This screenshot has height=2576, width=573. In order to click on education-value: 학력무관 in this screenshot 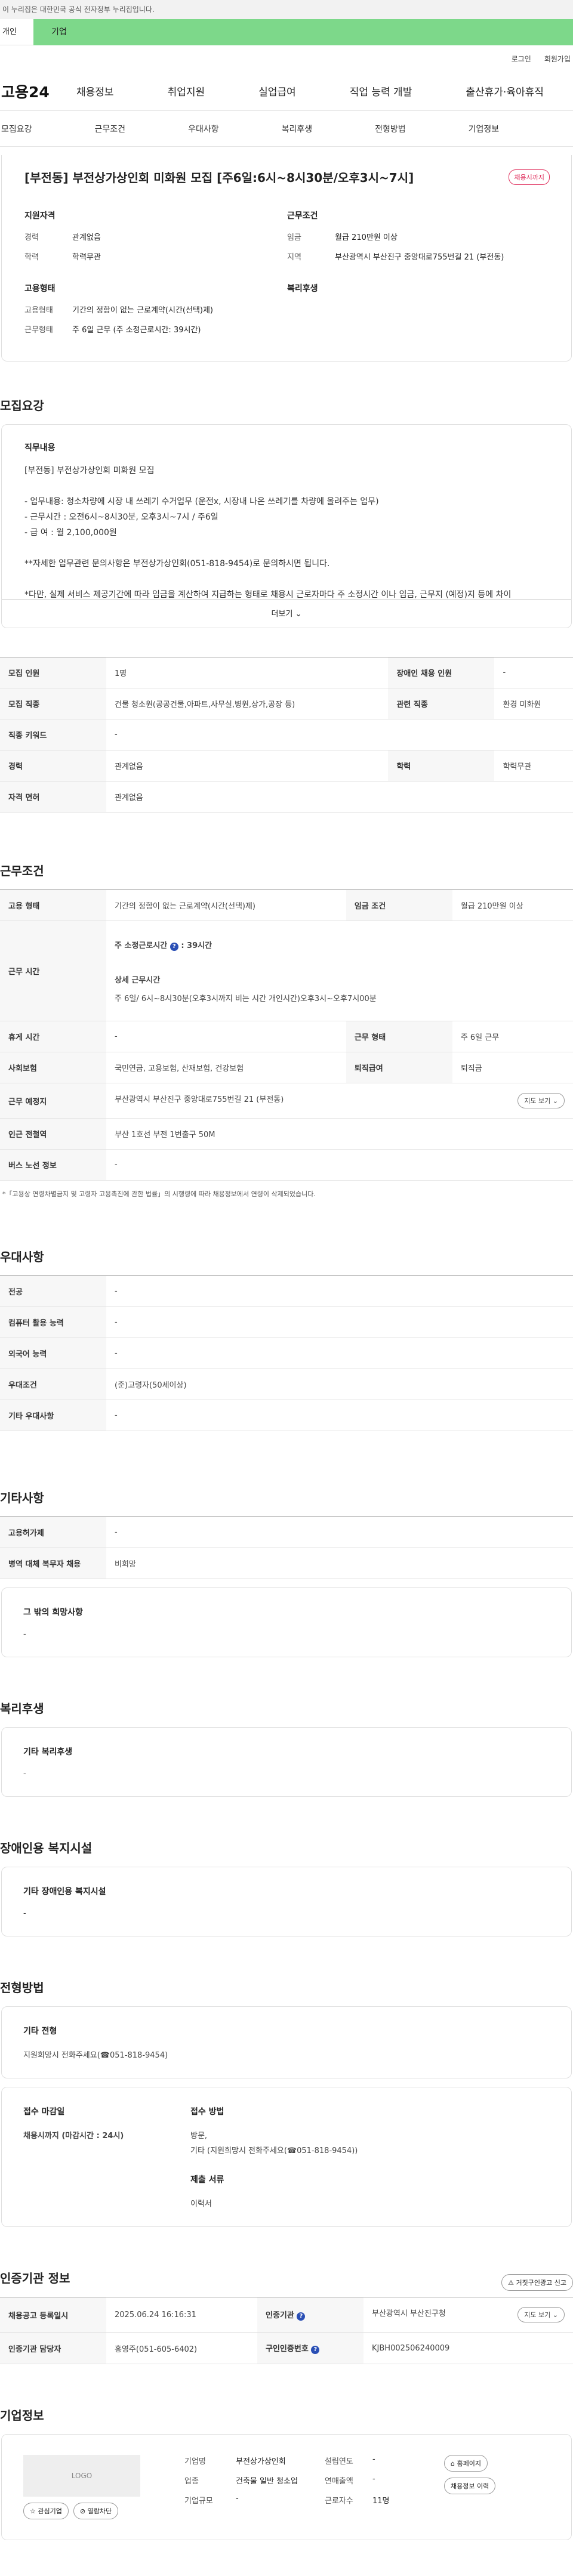, I will do `click(86, 257)`.